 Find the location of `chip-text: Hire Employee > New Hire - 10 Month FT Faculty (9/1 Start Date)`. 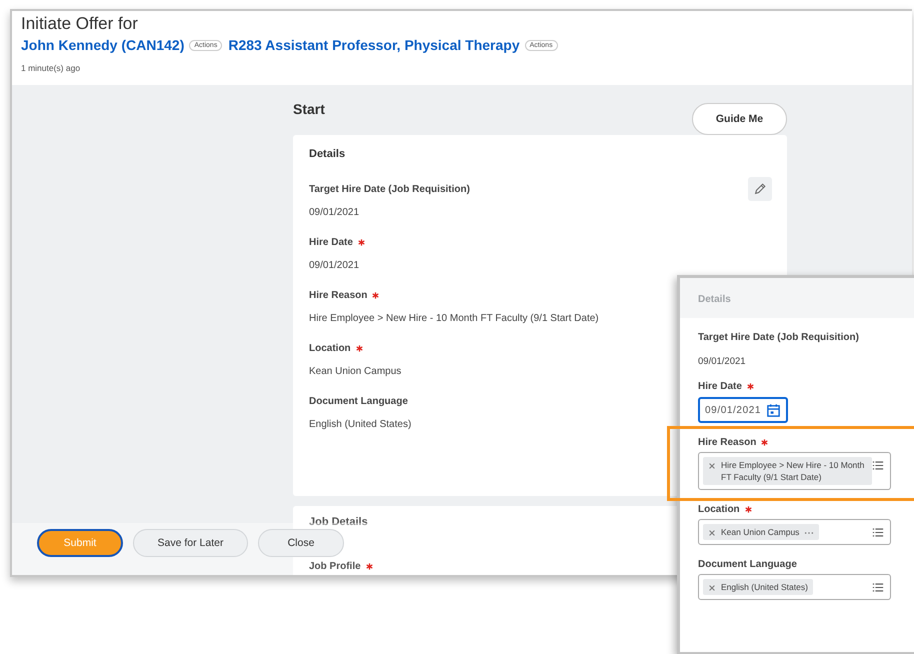

chip-text: Hire Employee > New Hire - 10 Month FT Faculty (9/1 Start Date) is located at coordinates (793, 471).